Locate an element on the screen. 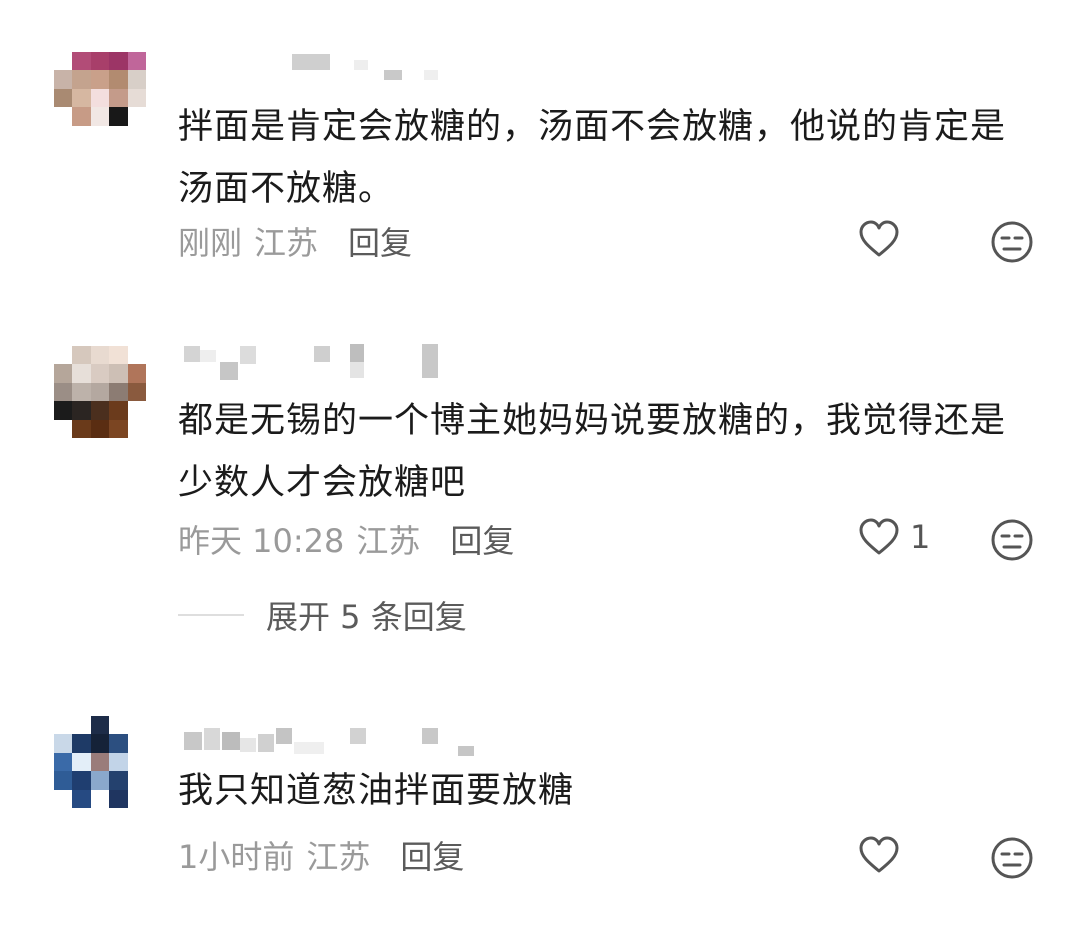 The width and height of the screenshot is (1080, 944). timestamp: 刚刚 is located at coordinates (210, 243).